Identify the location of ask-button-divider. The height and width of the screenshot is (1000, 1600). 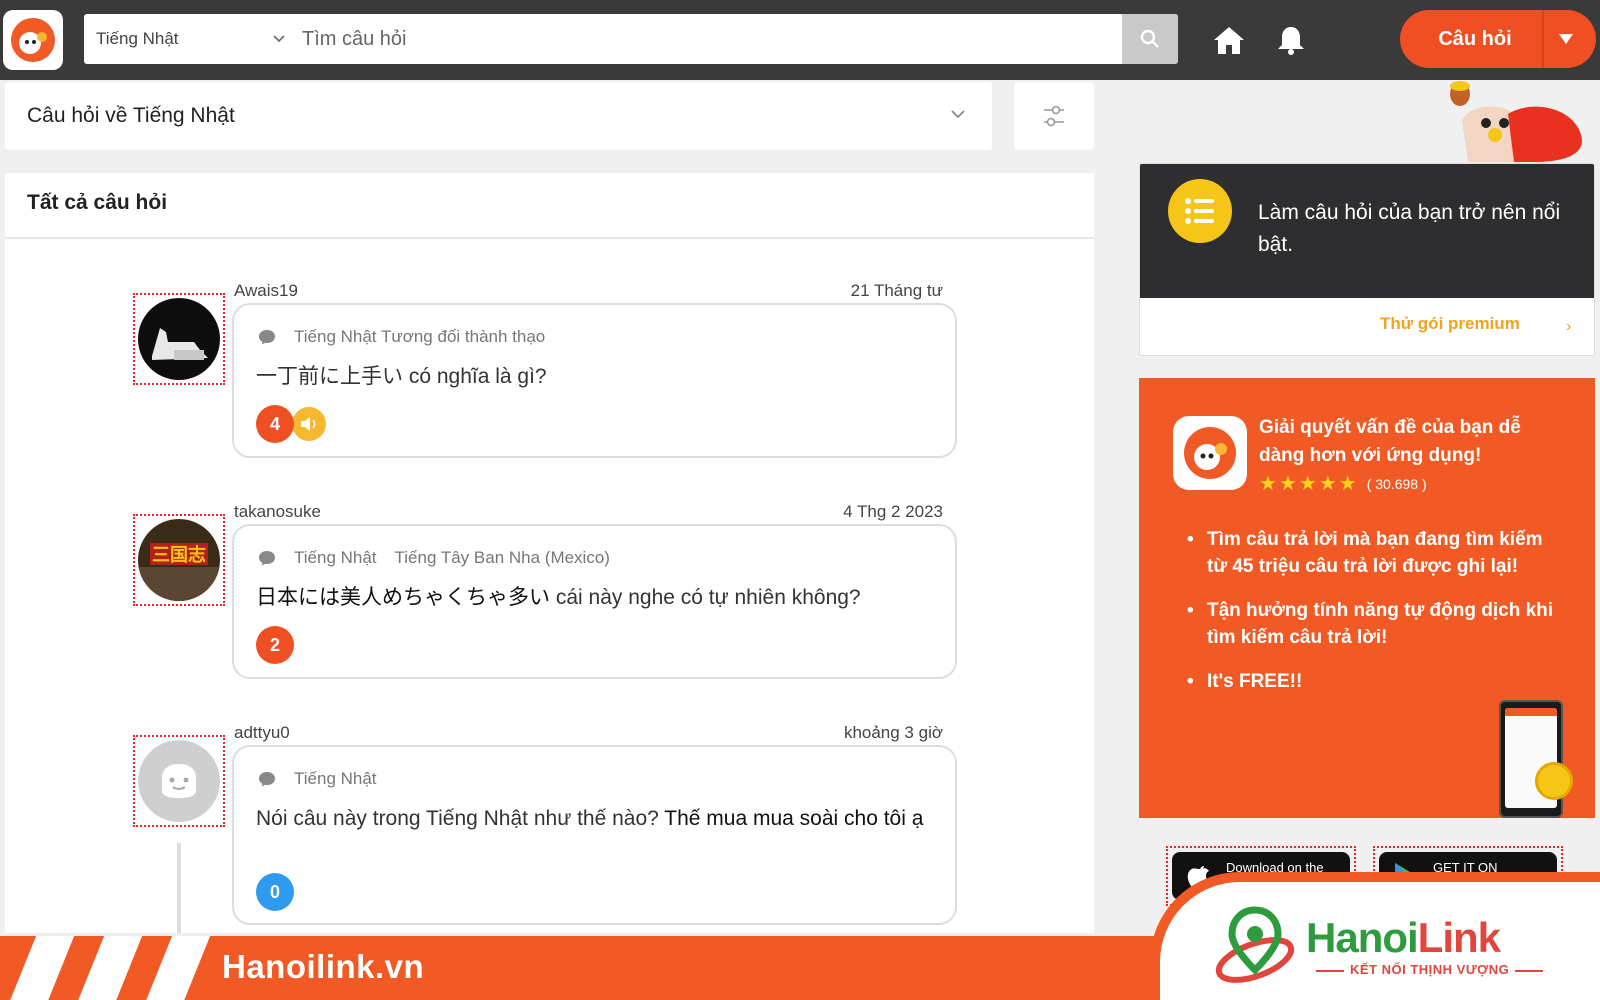
(1543, 39).